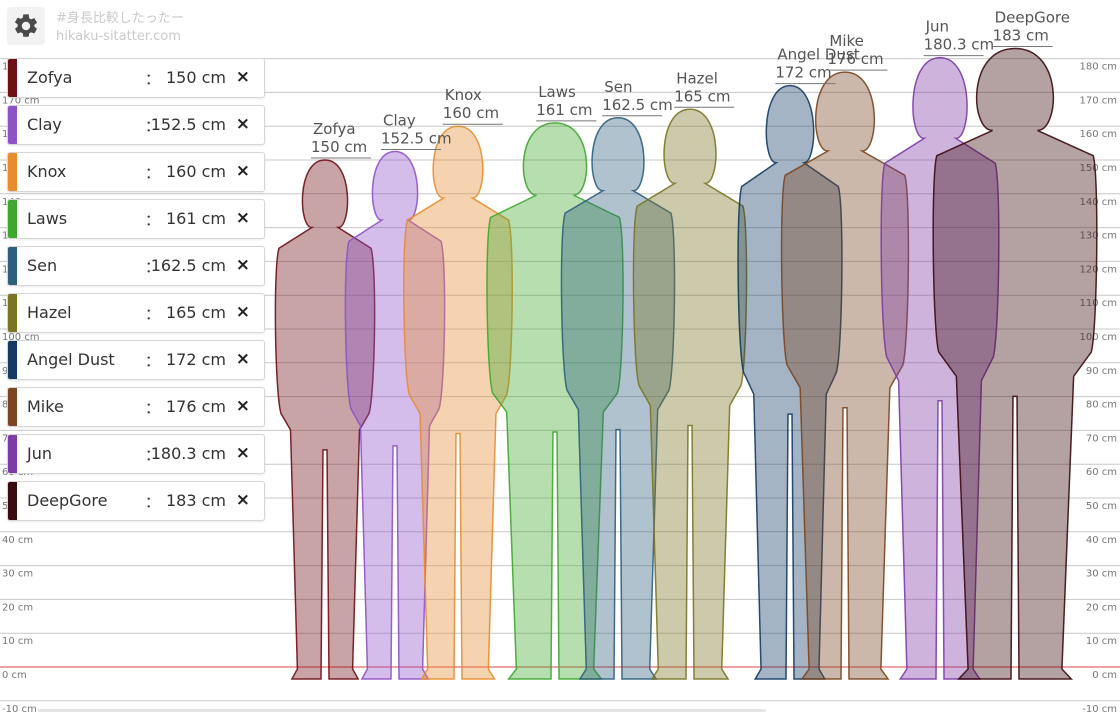 This screenshot has width=1120, height=713. Describe the element at coordinates (564, 110) in the screenshot. I see `figure-height-label: 161 cm` at that location.